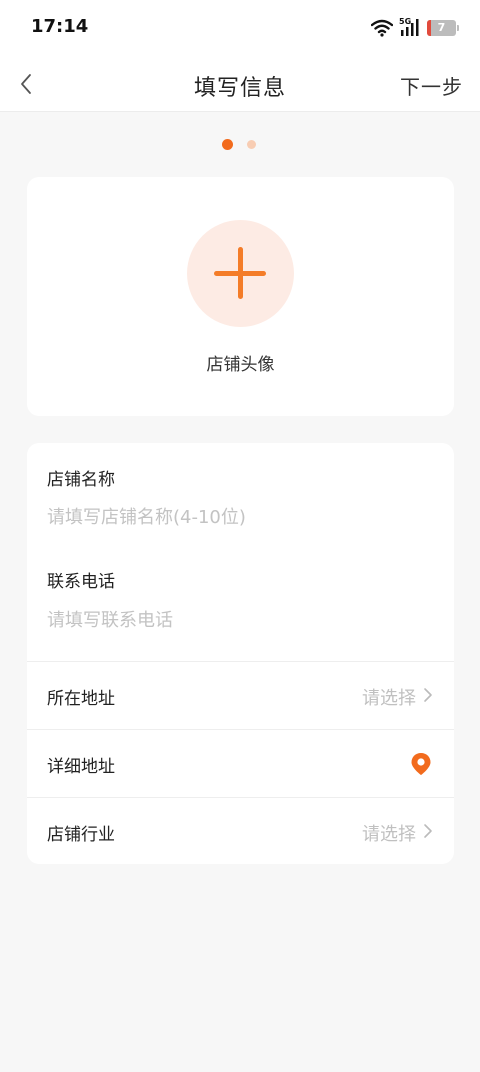  I want to click on address-value: 请选择, so click(389, 698).